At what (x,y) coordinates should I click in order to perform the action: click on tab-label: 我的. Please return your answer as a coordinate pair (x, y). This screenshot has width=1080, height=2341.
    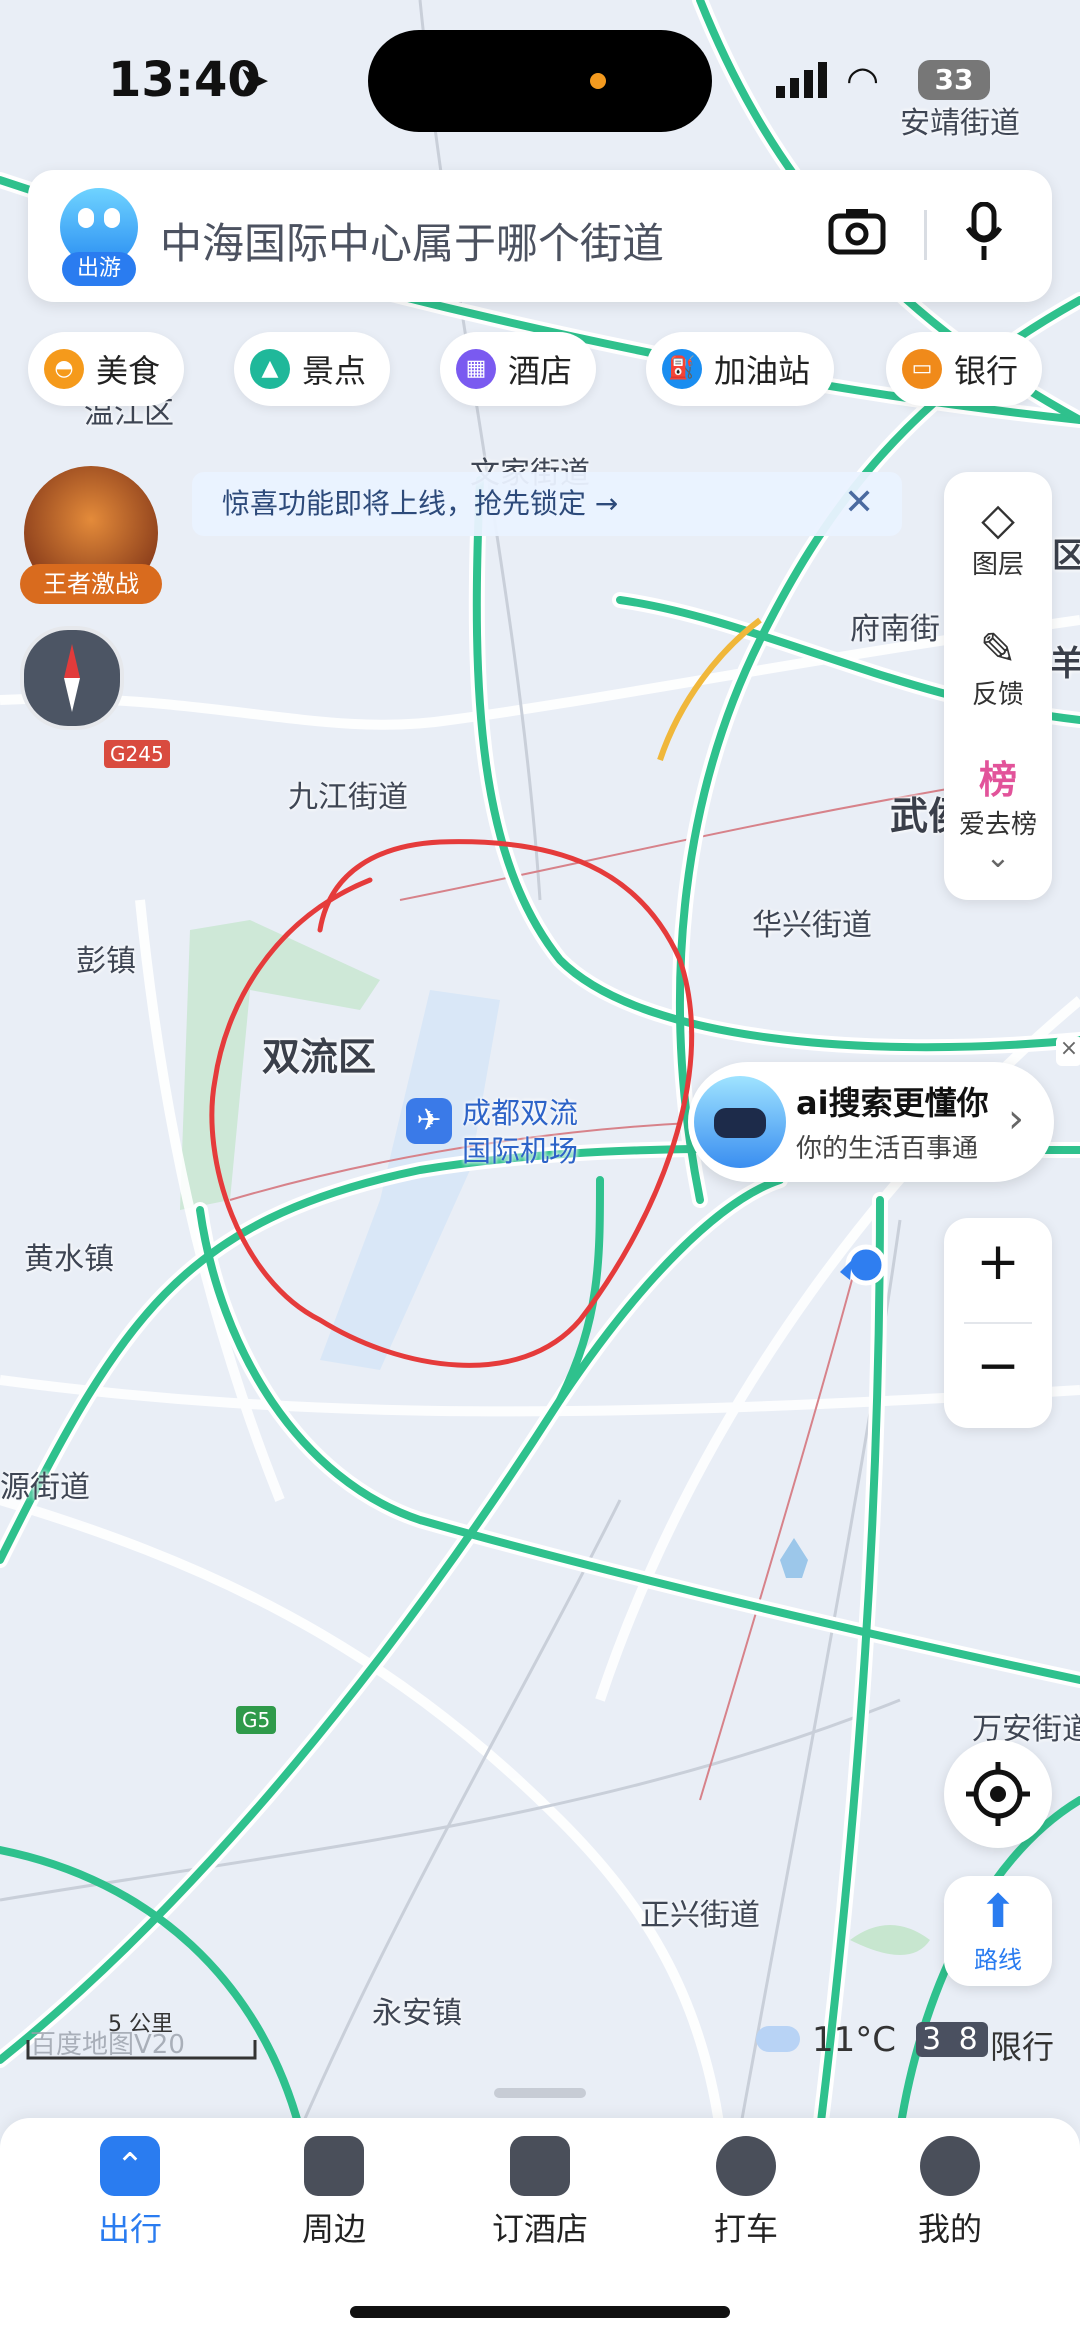
    Looking at the image, I should click on (949, 2229).